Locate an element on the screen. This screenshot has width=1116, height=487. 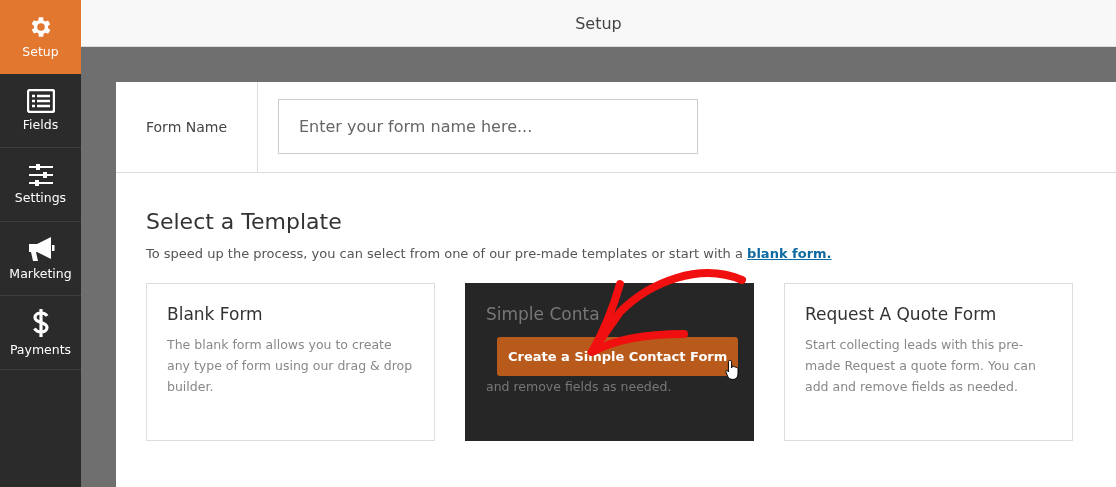
card-title: Simple Conta is located at coordinates (543, 314).